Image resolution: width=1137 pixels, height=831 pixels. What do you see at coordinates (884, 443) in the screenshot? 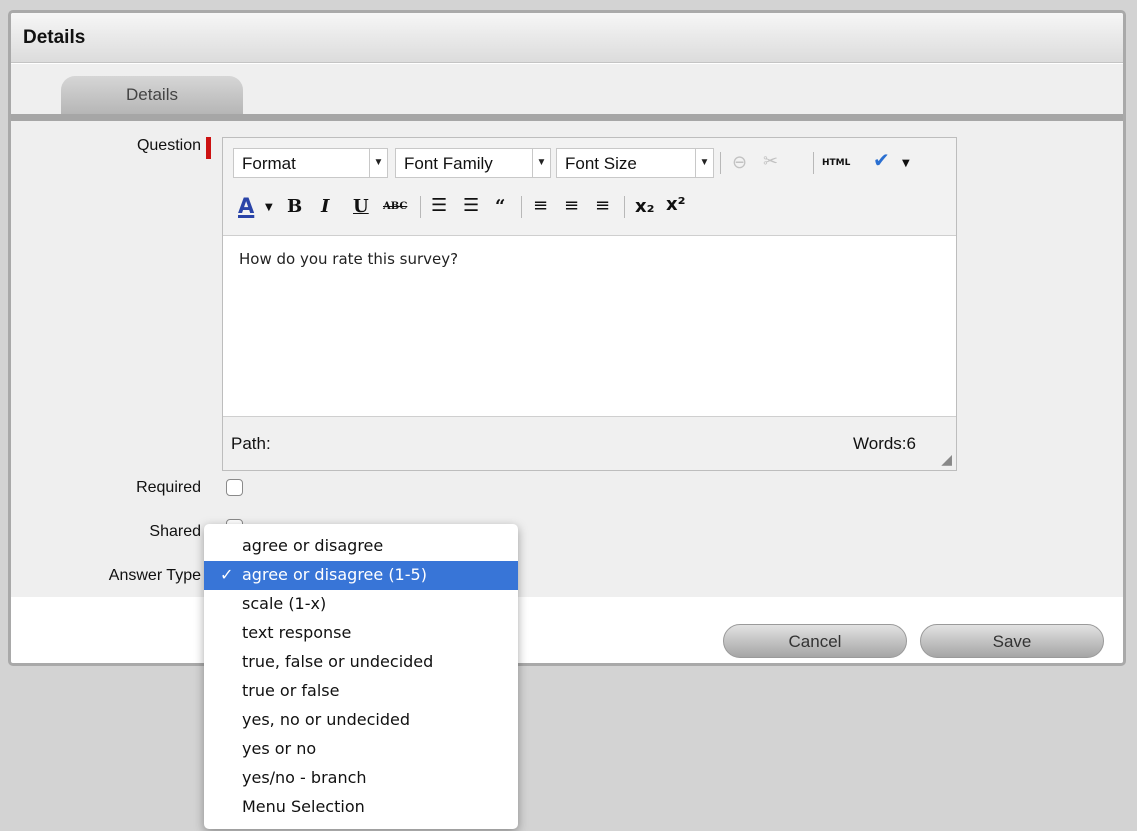
I see `word-count: Words:6` at bounding box center [884, 443].